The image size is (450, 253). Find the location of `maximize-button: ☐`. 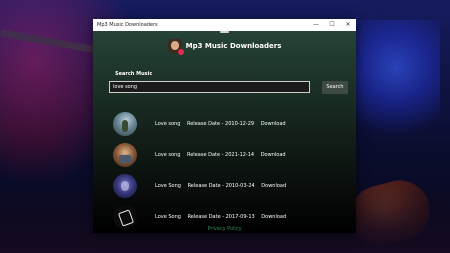

maximize-button: ☐ is located at coordinates (332, 25).